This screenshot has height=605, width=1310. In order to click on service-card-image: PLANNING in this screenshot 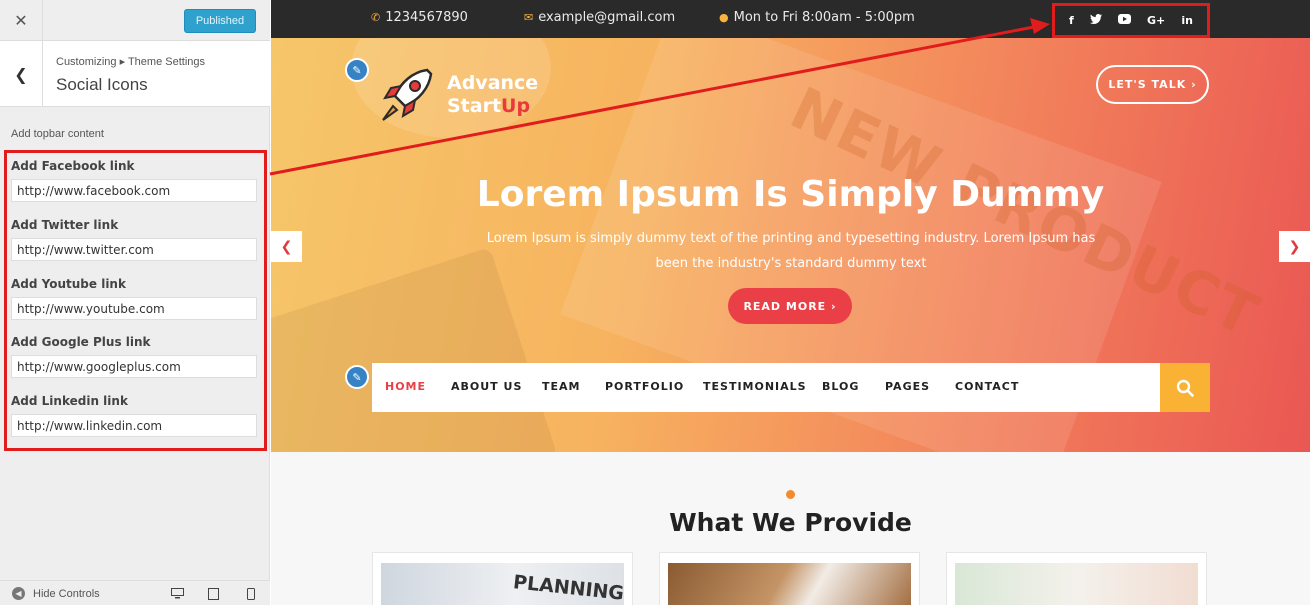, I will do `click(502, 584)`.